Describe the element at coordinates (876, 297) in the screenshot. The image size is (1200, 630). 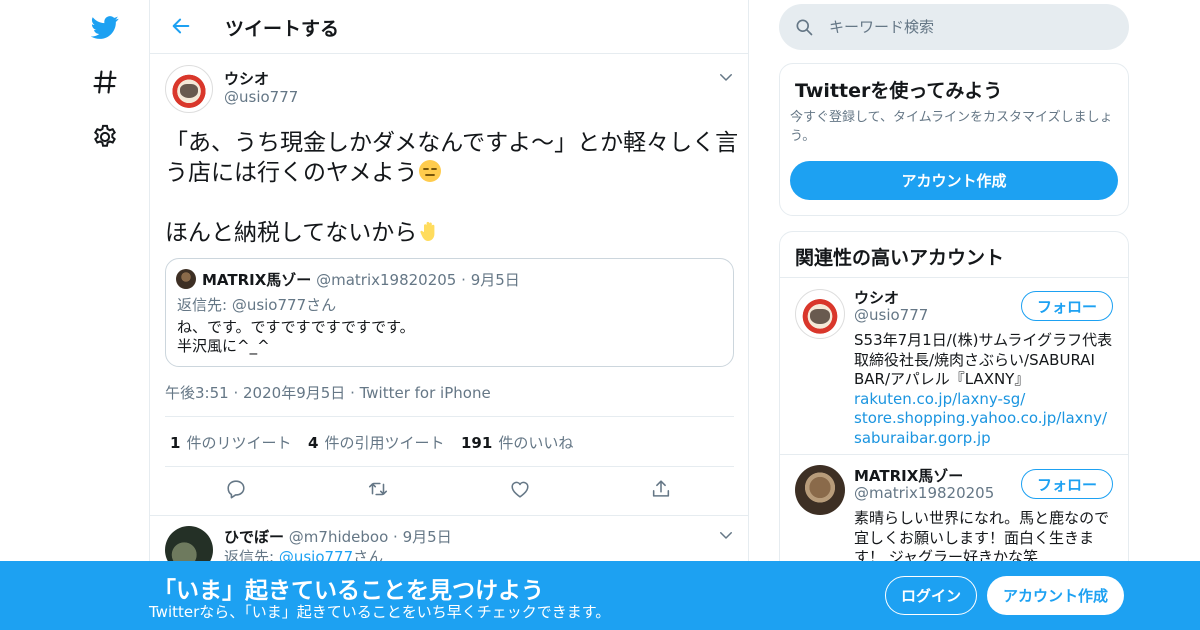
I see `account-name: ウシオ` at that location.